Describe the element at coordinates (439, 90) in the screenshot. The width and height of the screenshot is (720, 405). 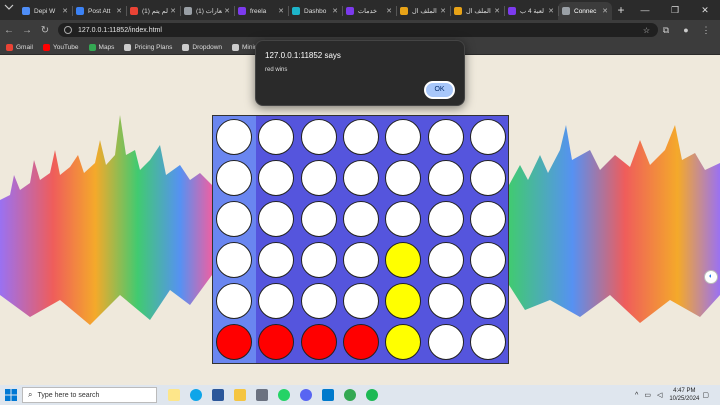
I see `ok-button: OK` at that location.